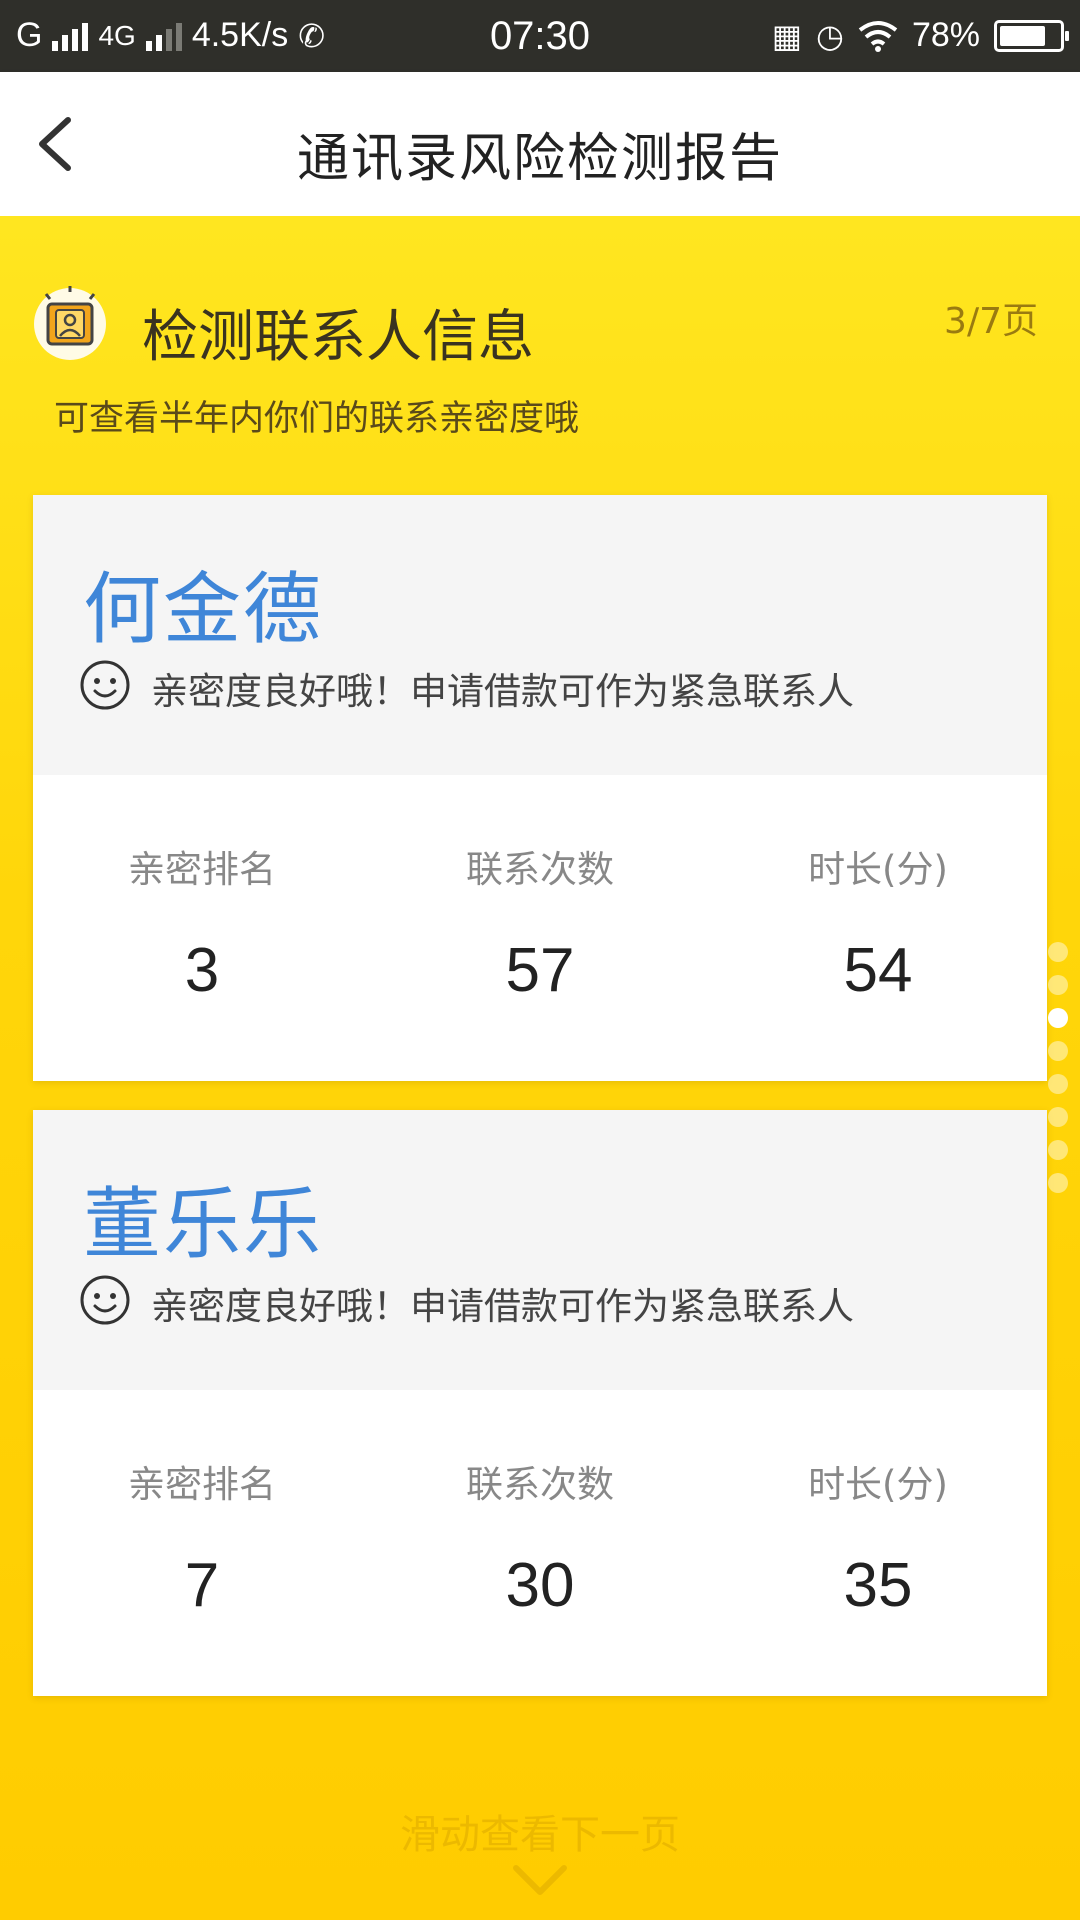 This screenshot has width=1080, height=1920. Describe the element at coordinates (878, 1543) in the screenshot. I see `stat-duration: 时长(分) 35` at that location.